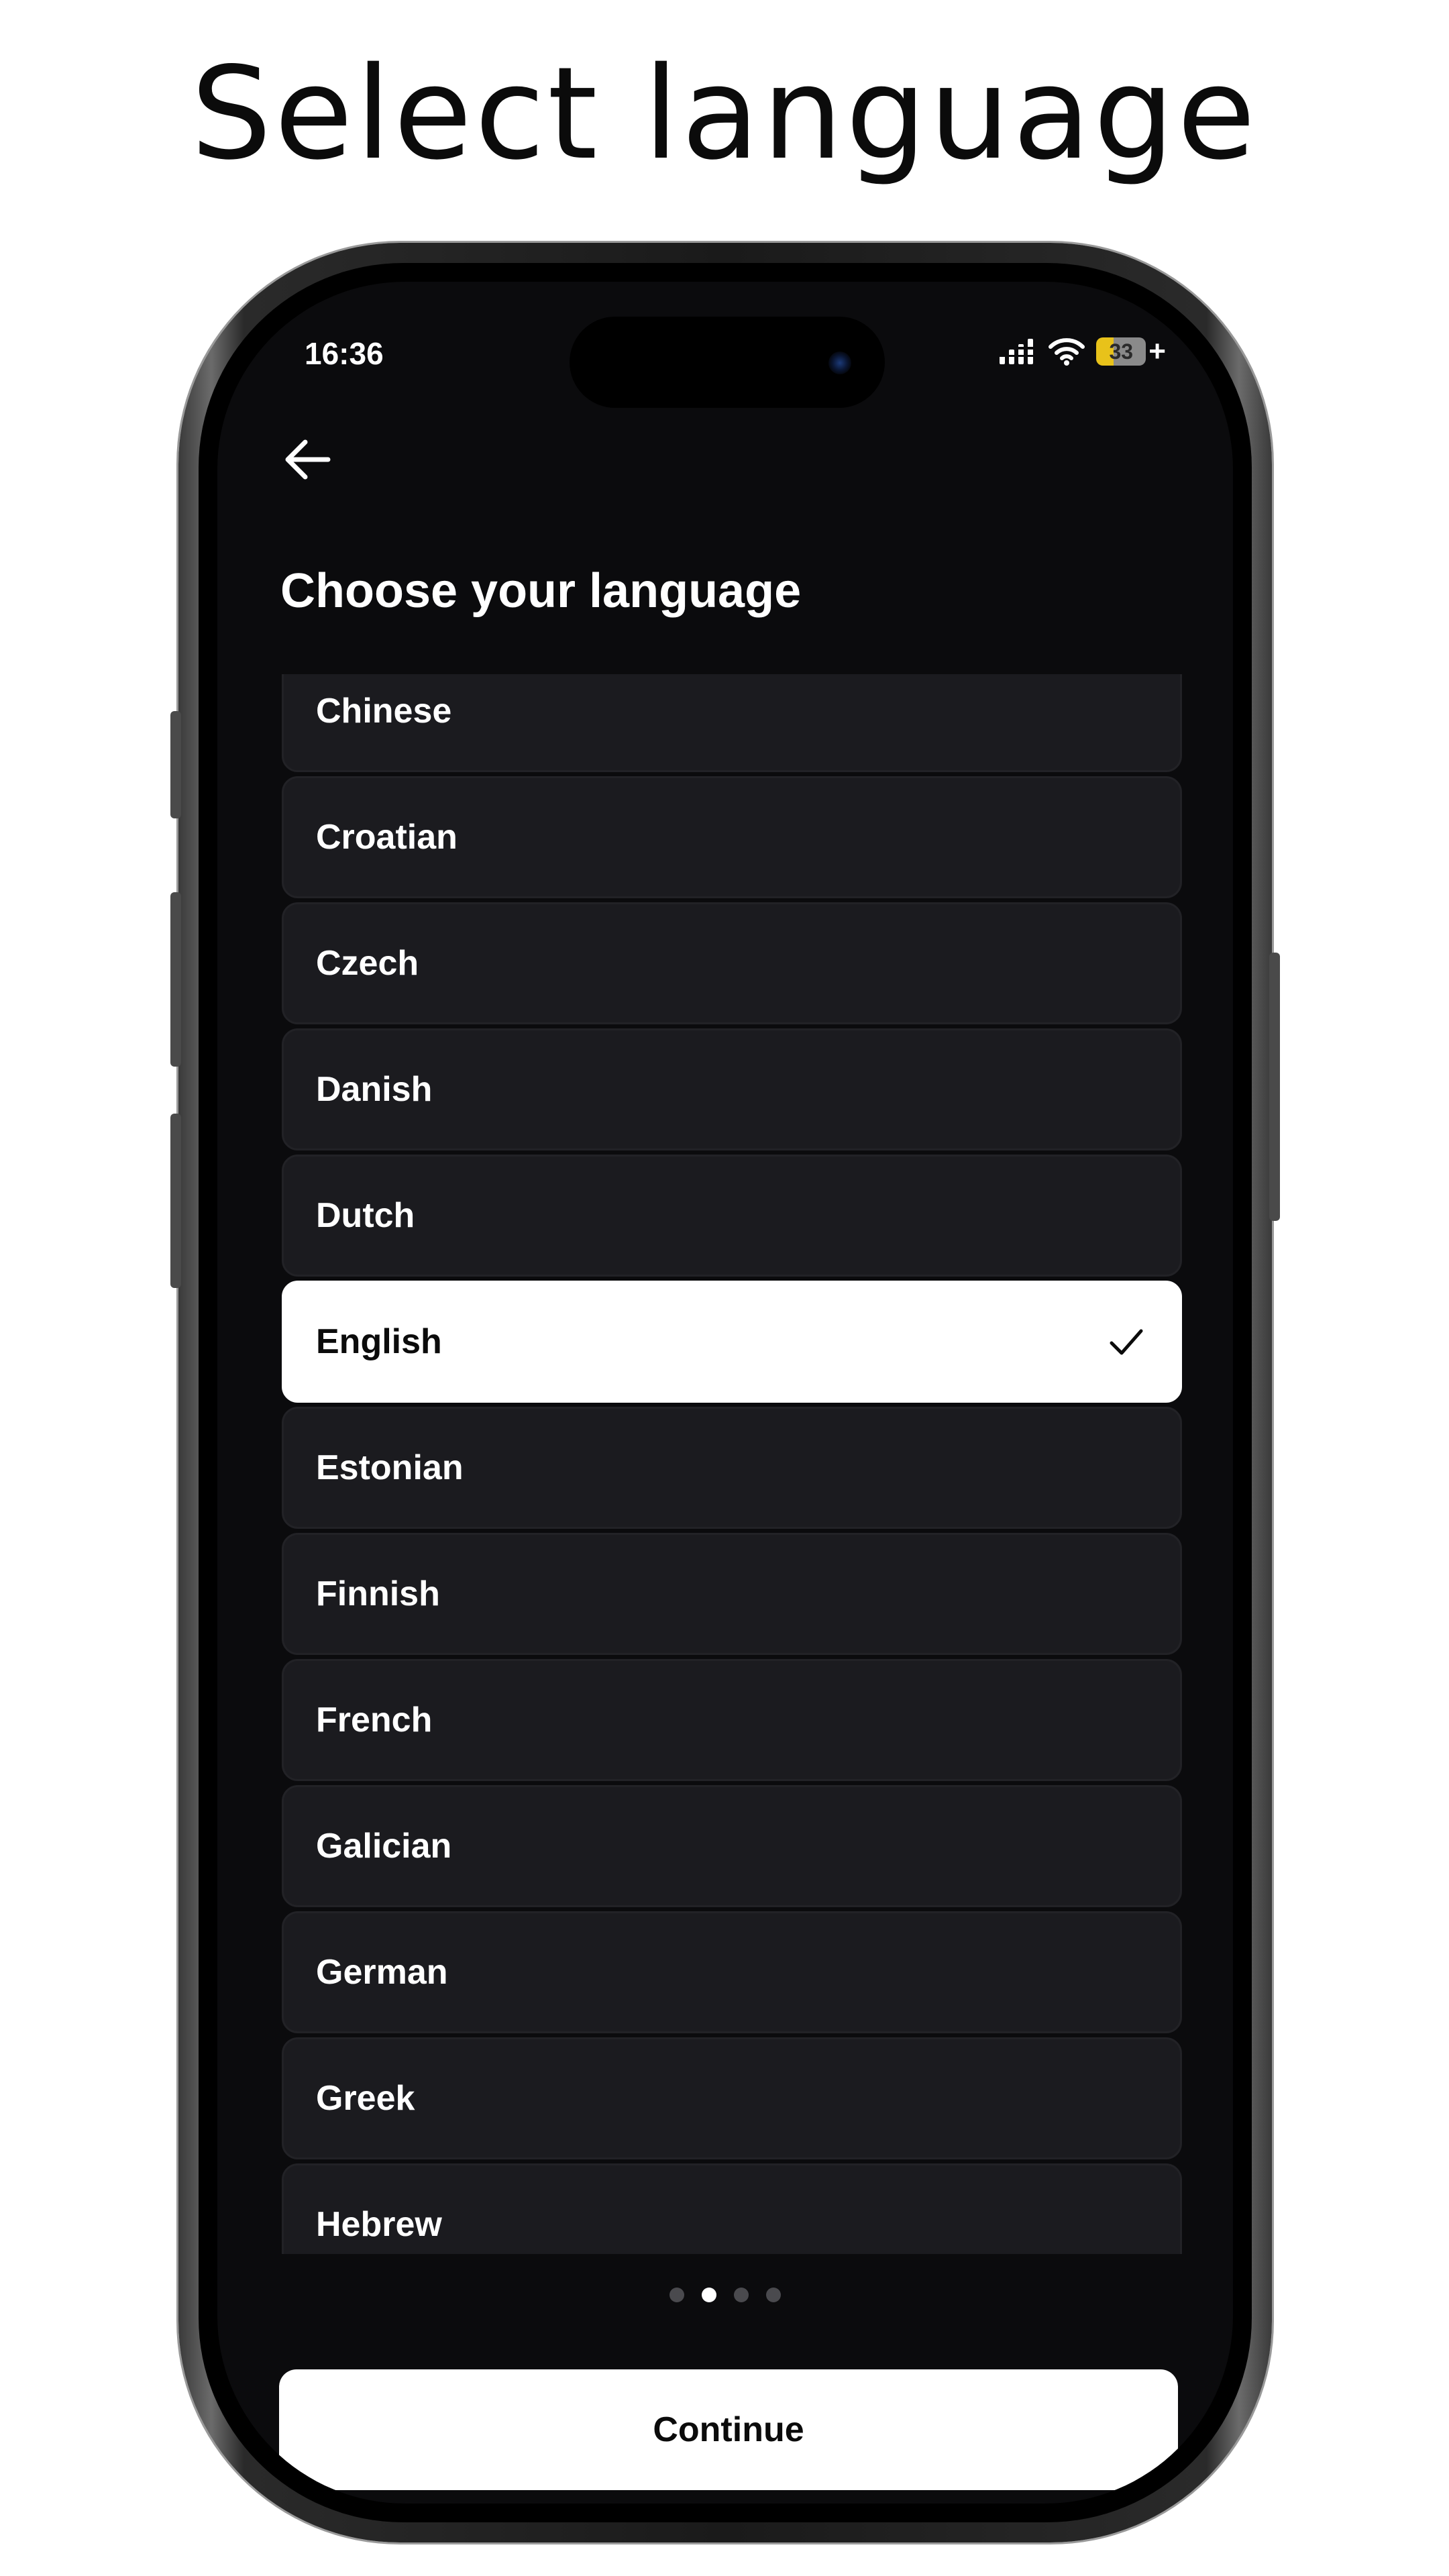 This screenshot has height=2576, width=1449. Describe the element at coordinates (344, 353) in the screenshot. I see `status-time: 16:36` at that location.